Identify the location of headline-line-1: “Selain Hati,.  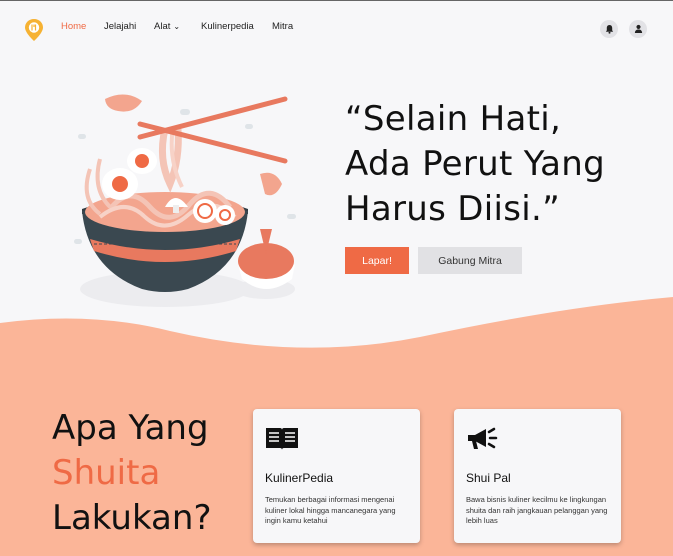
(453, 119).